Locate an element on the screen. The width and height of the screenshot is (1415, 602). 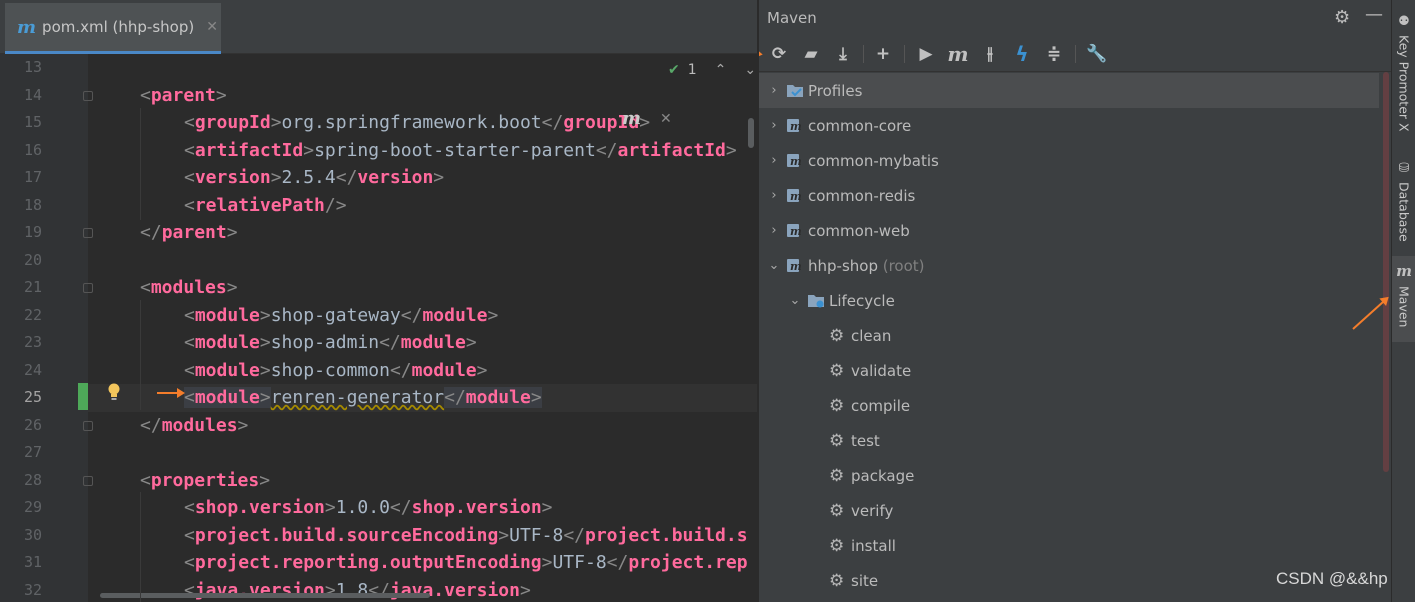
line-number: 13 is located at coordinates (32, 67).